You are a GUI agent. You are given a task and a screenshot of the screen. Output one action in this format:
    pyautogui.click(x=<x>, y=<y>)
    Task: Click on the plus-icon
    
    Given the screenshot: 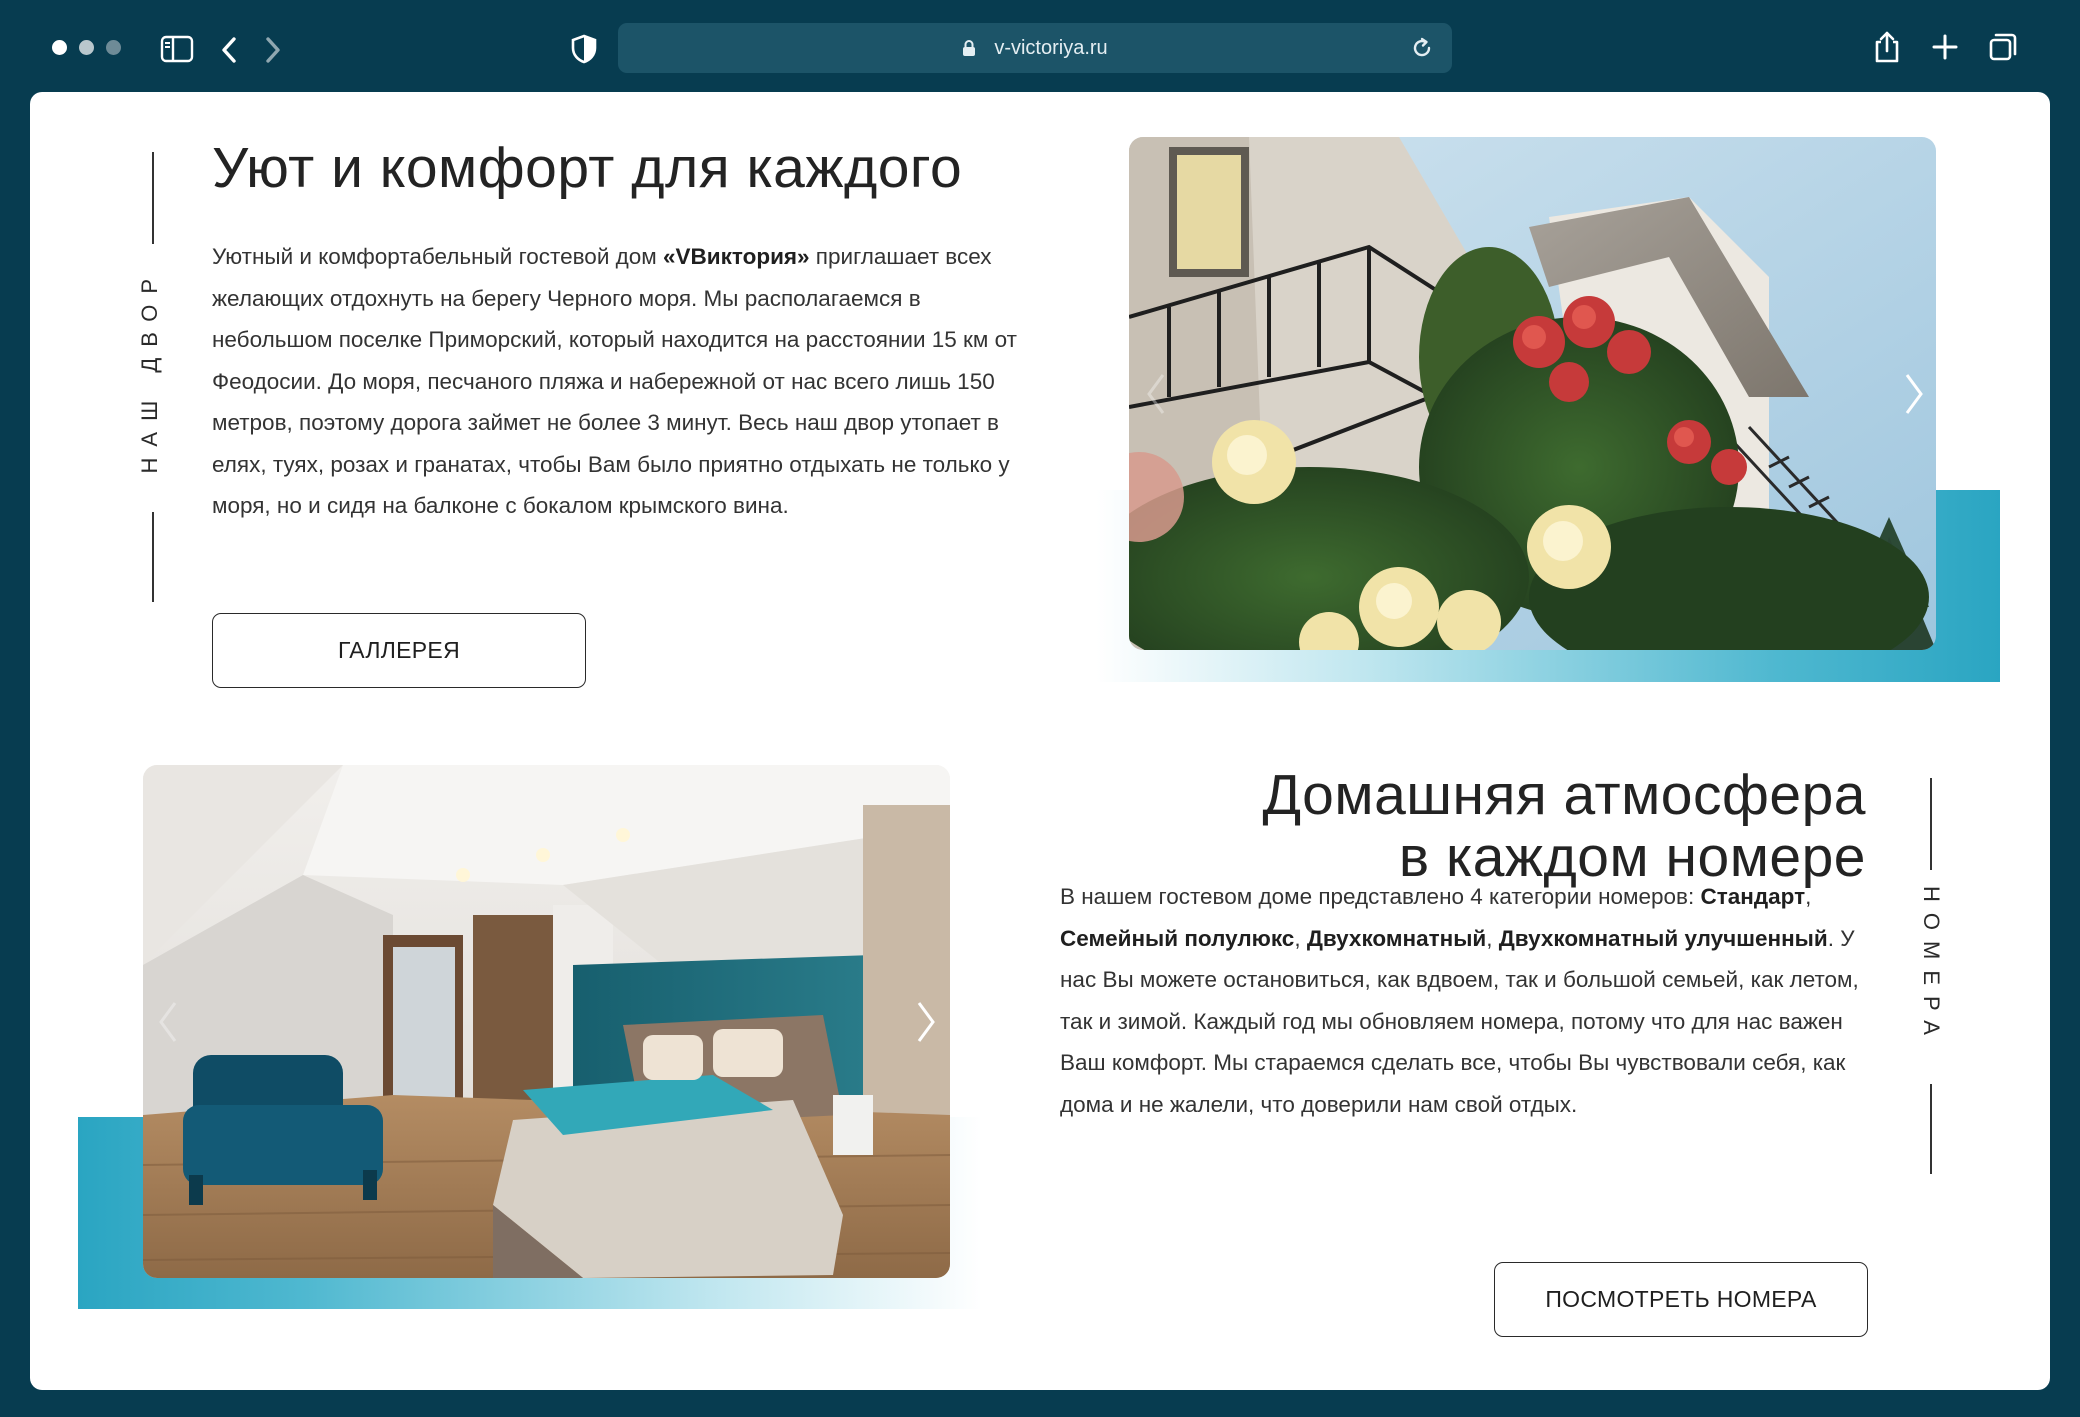 What is the action you would take?
    pyautogui.click(x=1945, y=47)
    